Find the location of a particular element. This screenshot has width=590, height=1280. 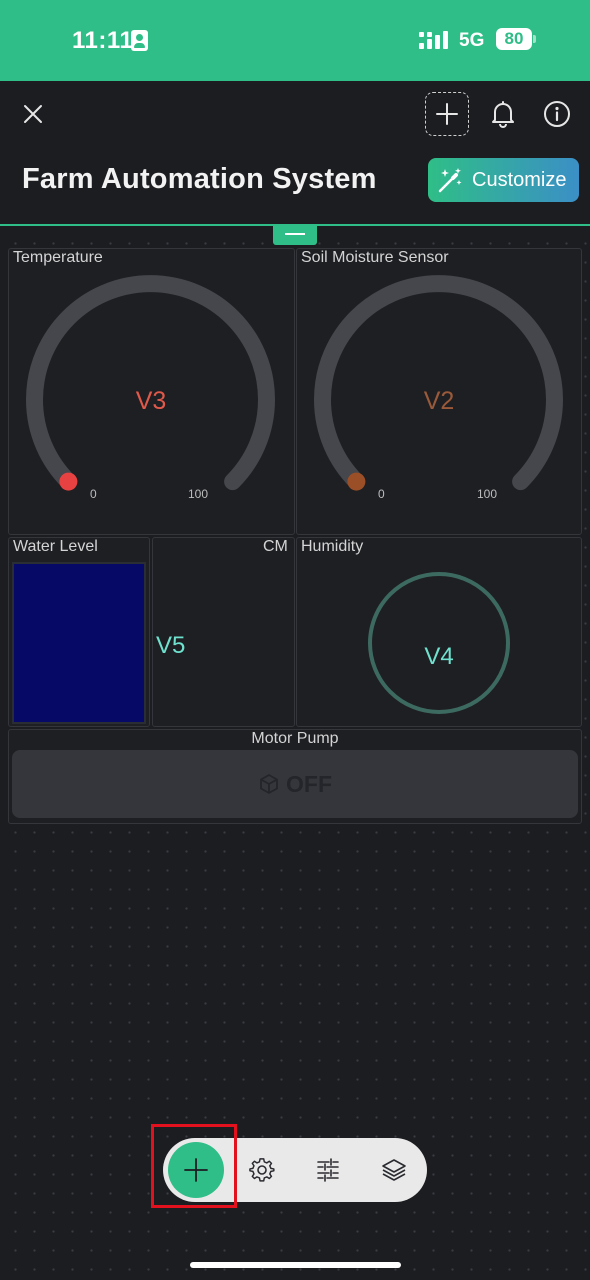

sliders-icon is located at coordinates (328, 1170).